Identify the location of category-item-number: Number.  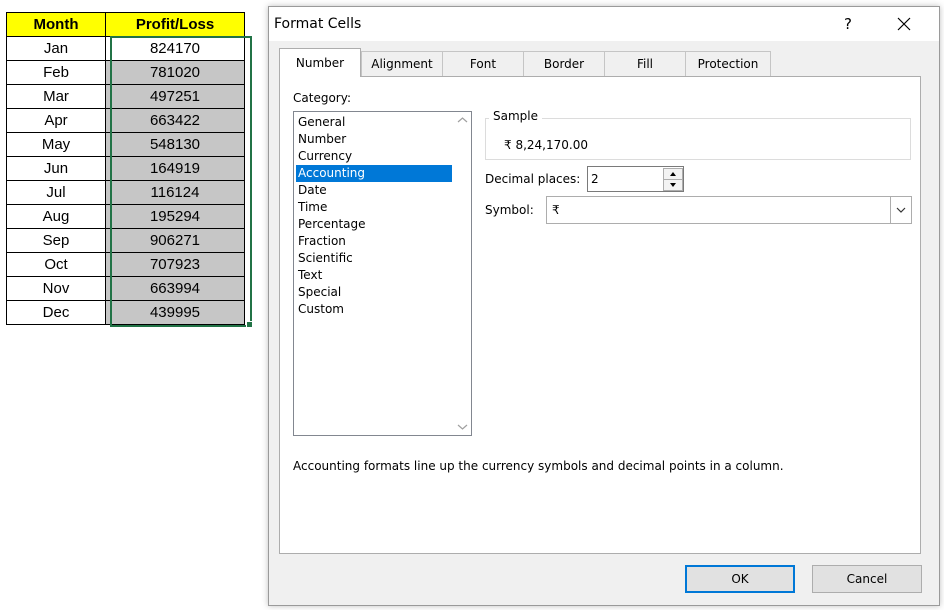
(374, 139).